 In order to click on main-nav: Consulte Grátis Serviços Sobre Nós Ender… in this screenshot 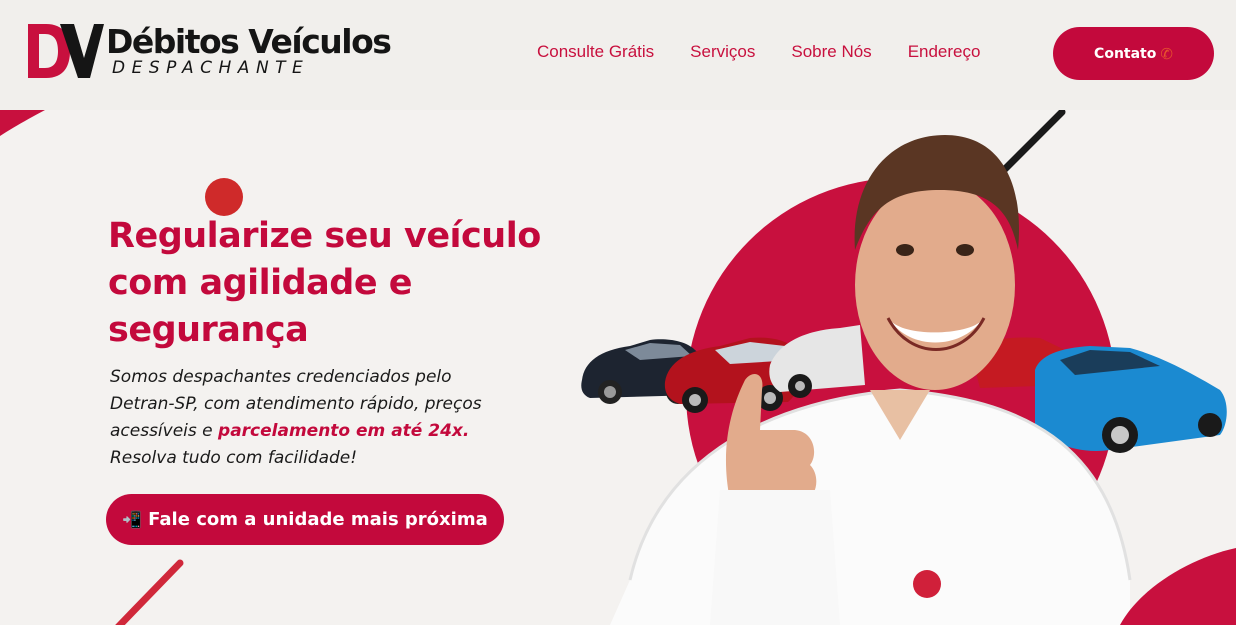, I will do `click(776, 52)`.